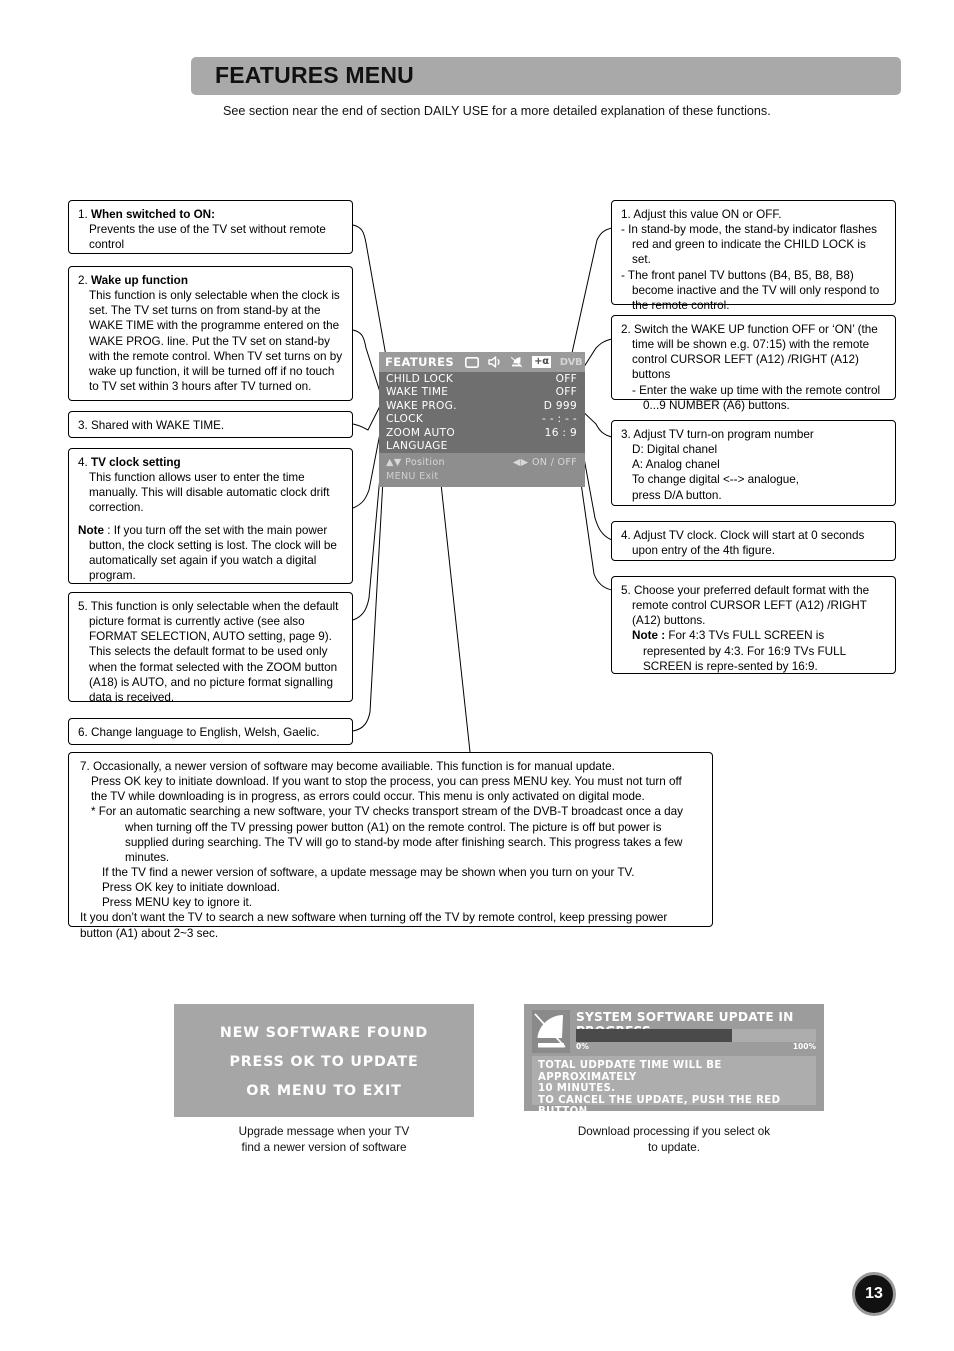 The height and width of the screenshot is (1351, 954). Describe the element at coordinates (626, 535) in the screenshot. I see `note-number: 4.` at that location.